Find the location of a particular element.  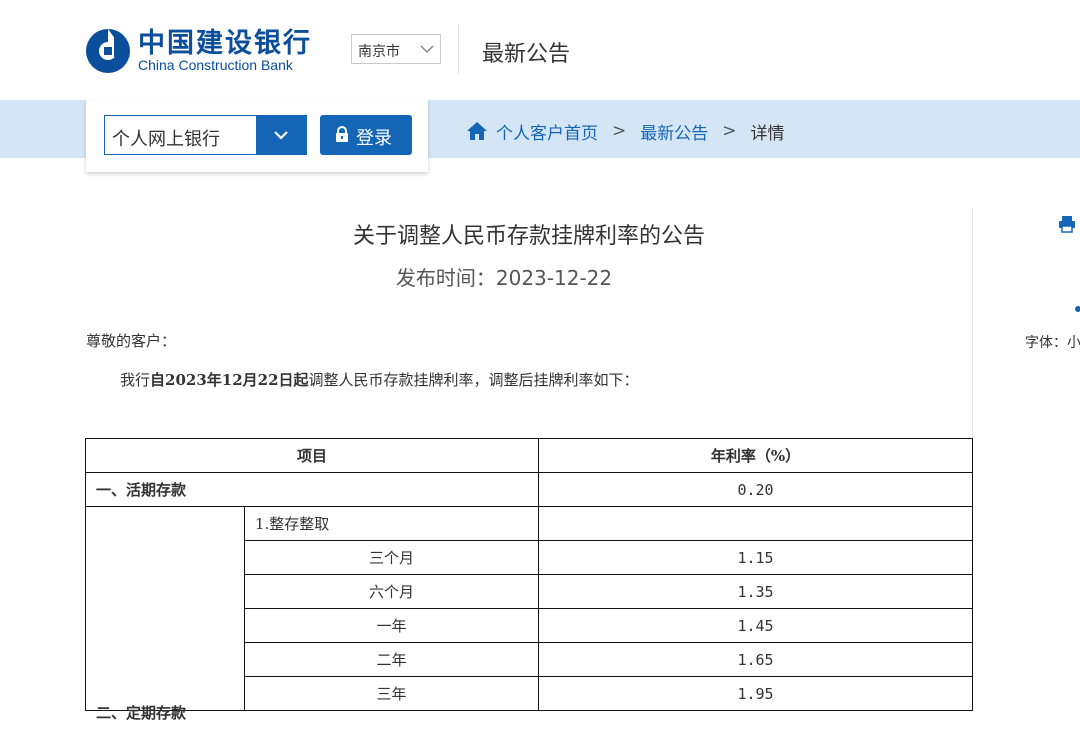

page-heading: 最新公告 is located at coordinates (526, 54).